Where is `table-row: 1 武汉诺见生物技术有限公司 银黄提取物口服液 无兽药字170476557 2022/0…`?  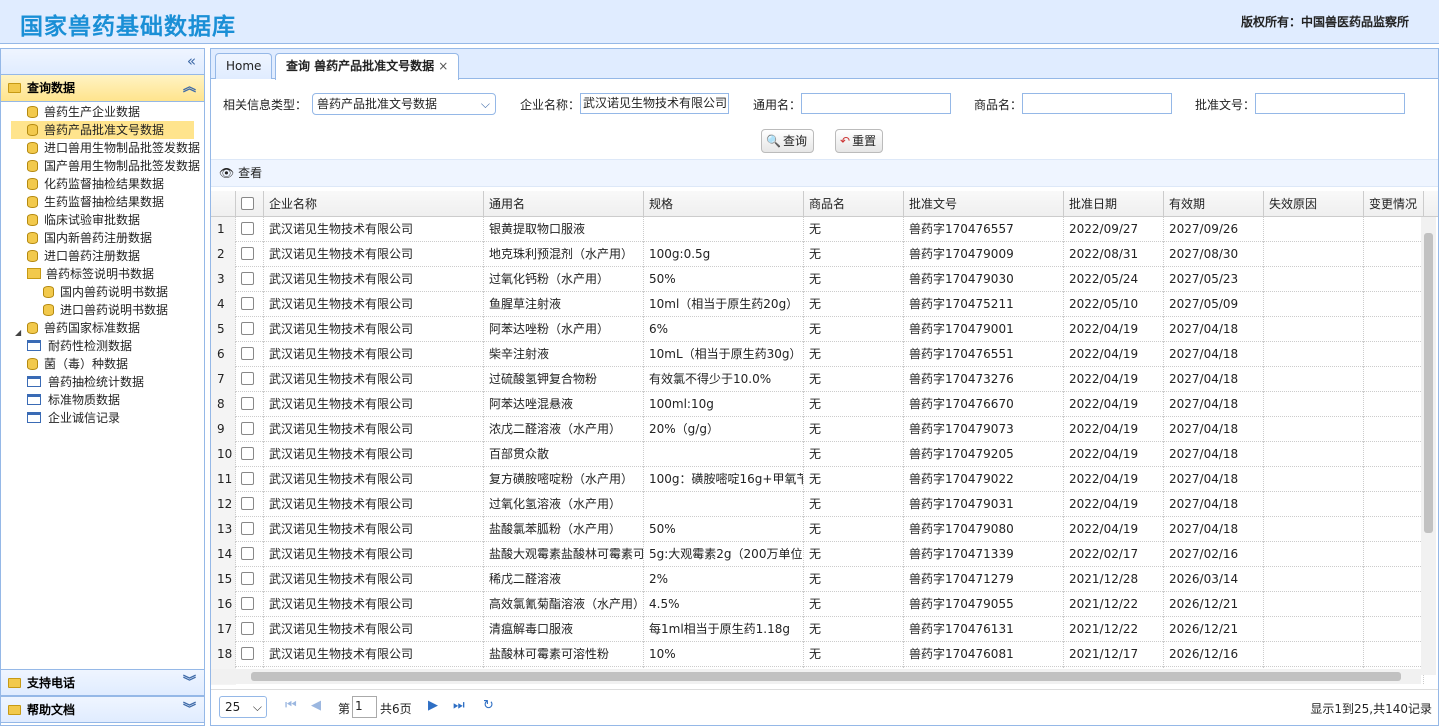
table-row: 1 武汉诺见生物技术有限公司 银黄提取物口服液 无兽药字170476557 2022/0… is located at coordinates (817, 229).